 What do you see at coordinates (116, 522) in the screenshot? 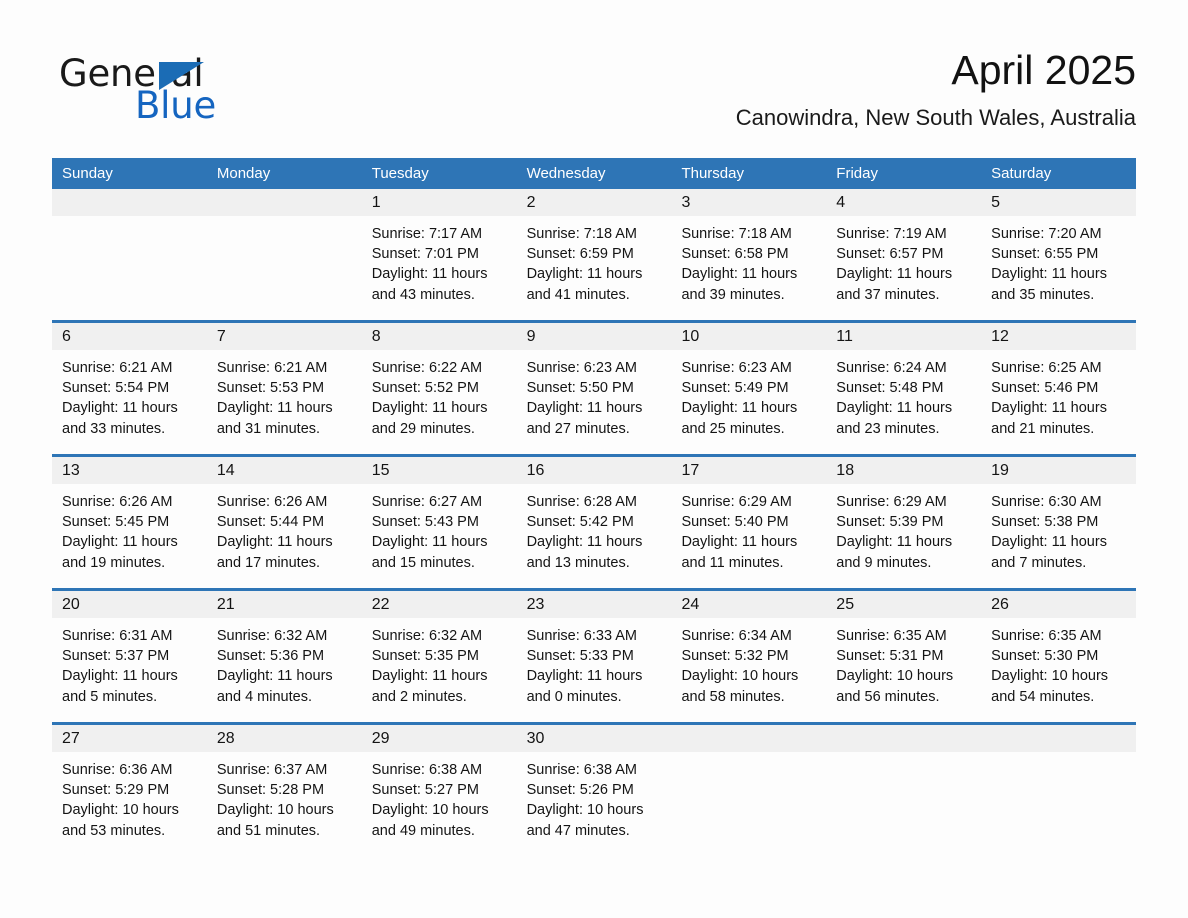
I see `sunset-text: Sunset: 5:45 PM` at bounding box center [116, 522].